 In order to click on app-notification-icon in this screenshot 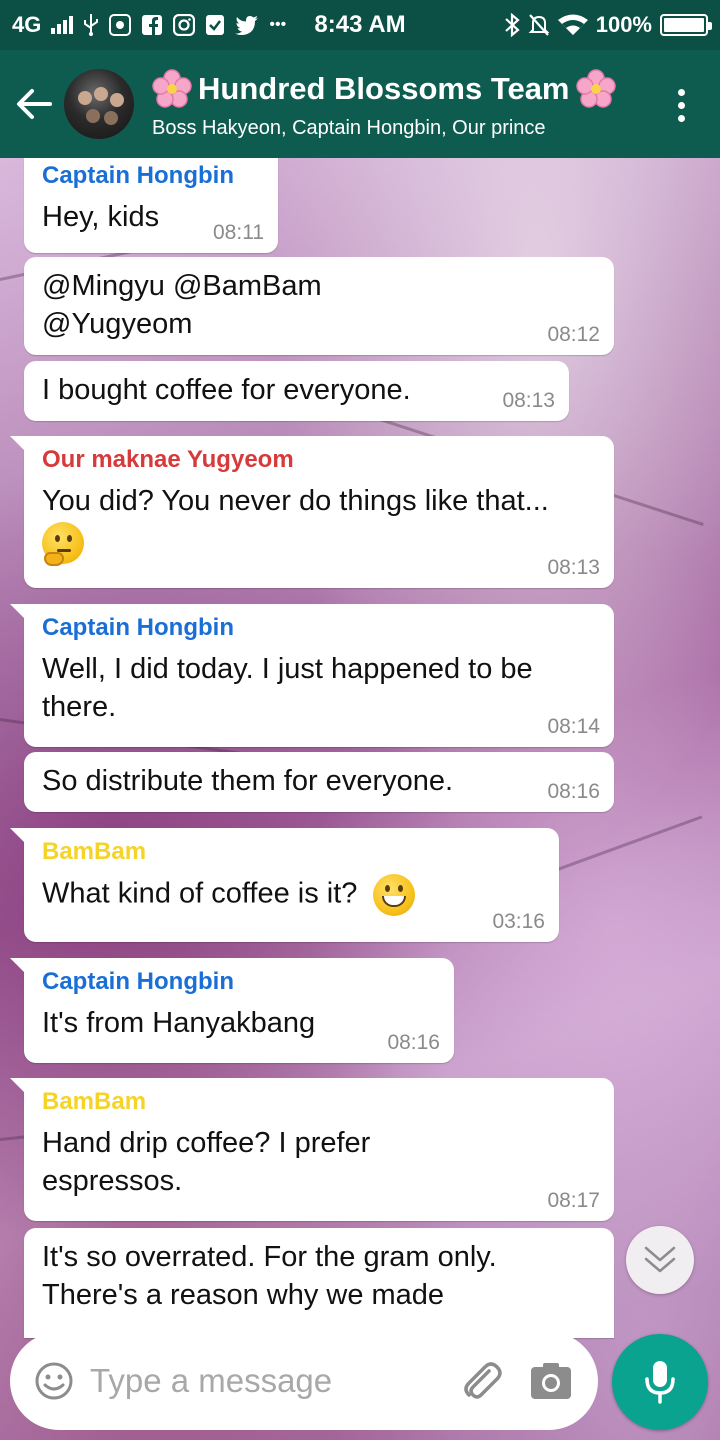, I will do `click(120, 25)`.